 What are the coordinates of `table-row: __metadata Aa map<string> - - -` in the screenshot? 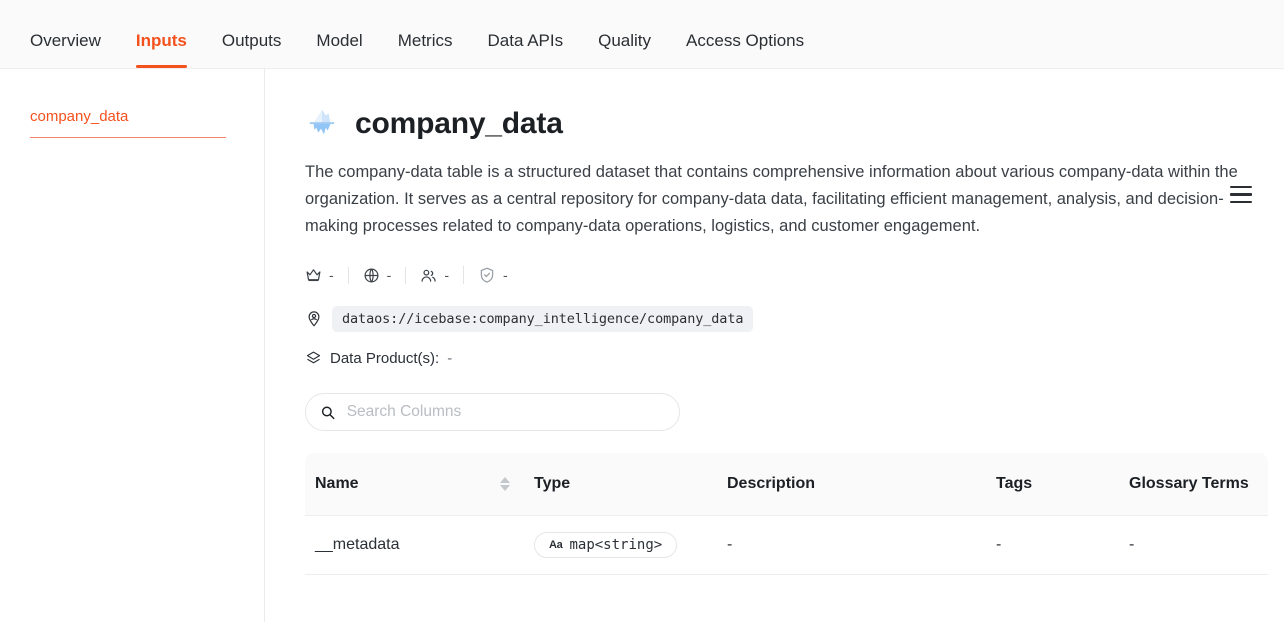 It's located at (786, 545).